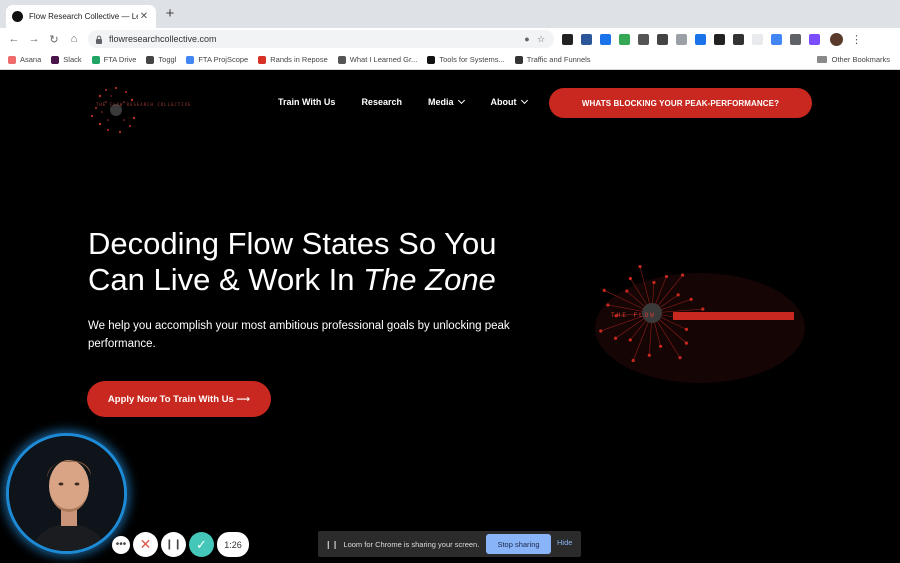  I want to click on bookmark-item: Rands in Repose, so click(293, 59).